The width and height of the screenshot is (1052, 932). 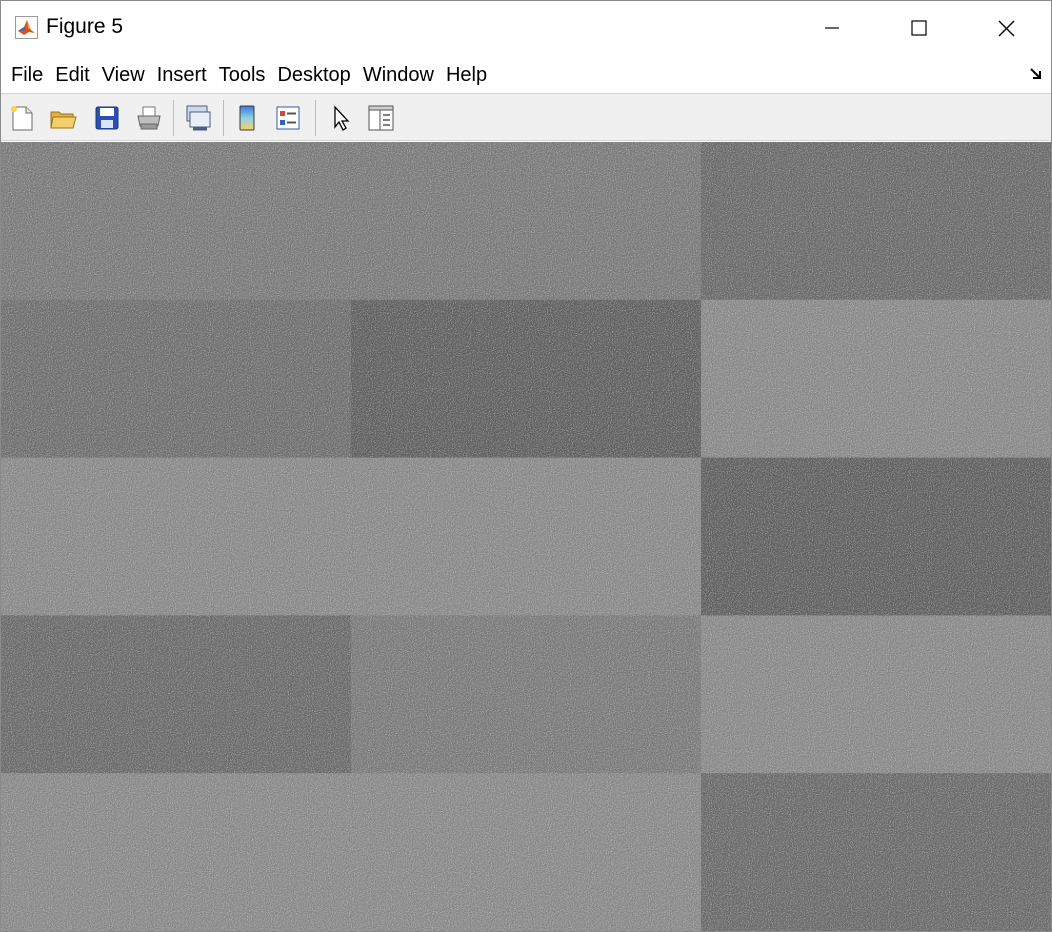 I want to click on image-tile-r0-c2, so click(x=876, y=221).